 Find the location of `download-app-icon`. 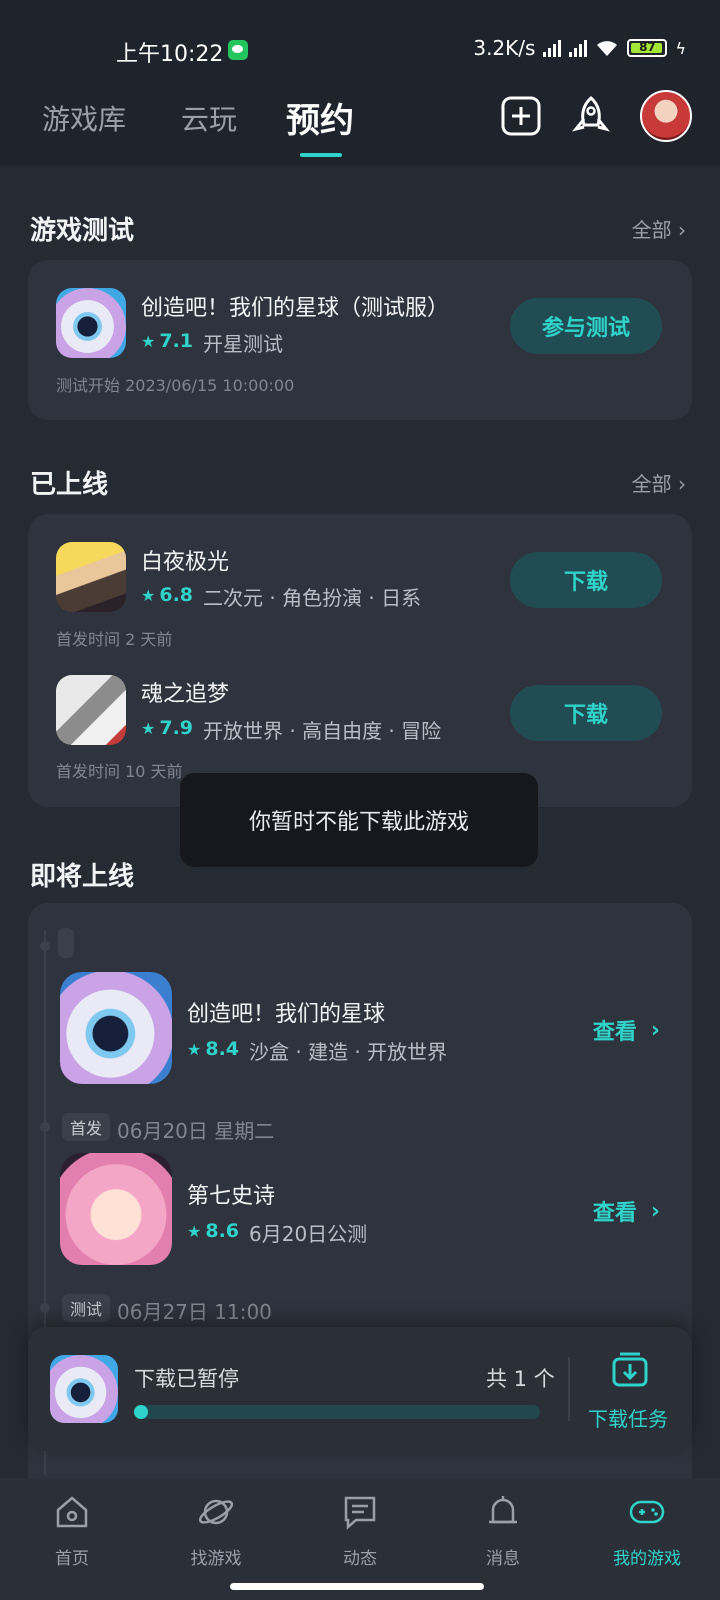

download-app-icon is located at coordinates (84, 1389).